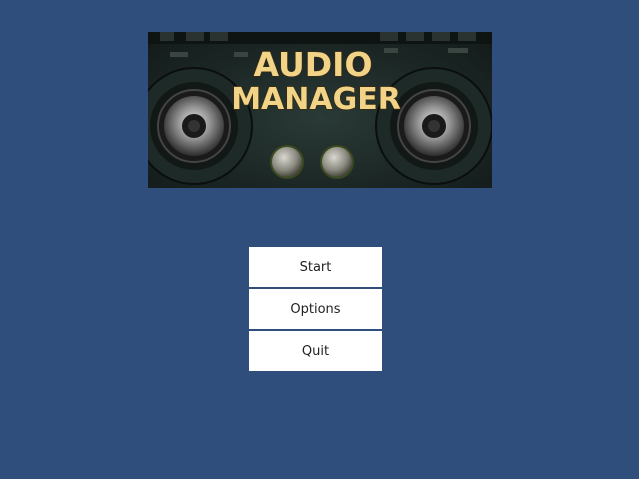  I want to click on options-button: Options, so click(315, 309).